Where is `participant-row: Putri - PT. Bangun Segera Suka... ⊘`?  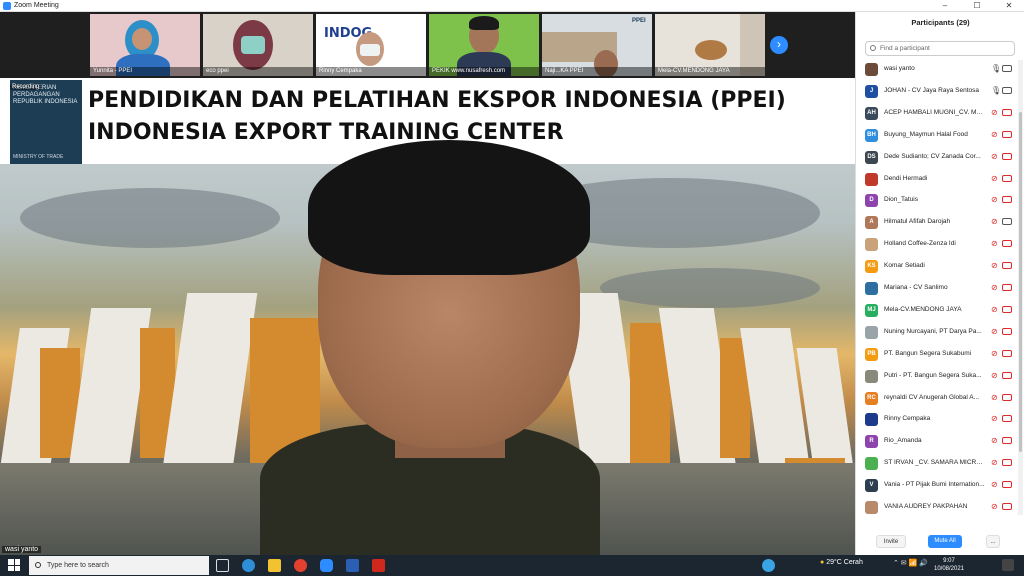 participant-row: Putri - PT. Bangun Segera Suka... ⊘ is located at coordinates (937, 378).